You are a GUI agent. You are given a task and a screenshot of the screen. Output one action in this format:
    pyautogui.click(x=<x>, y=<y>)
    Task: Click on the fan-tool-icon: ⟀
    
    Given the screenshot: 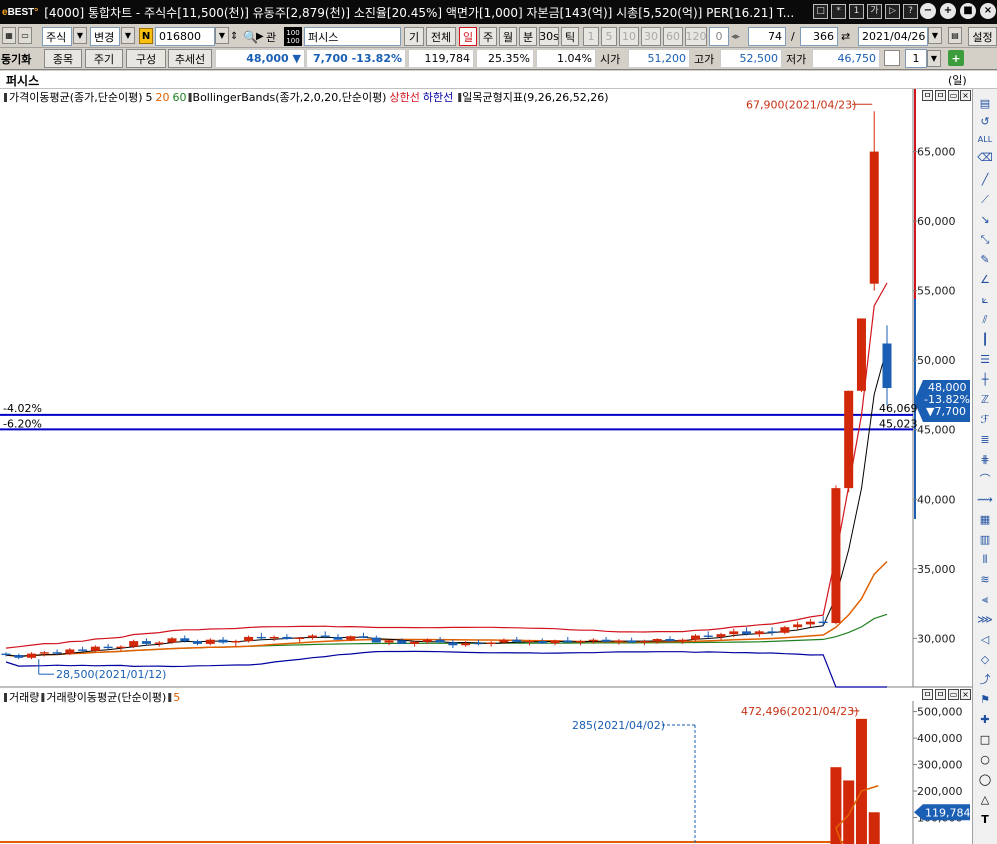 What is the action you would take?
    pyautogui.click(x=985, y=300)
    